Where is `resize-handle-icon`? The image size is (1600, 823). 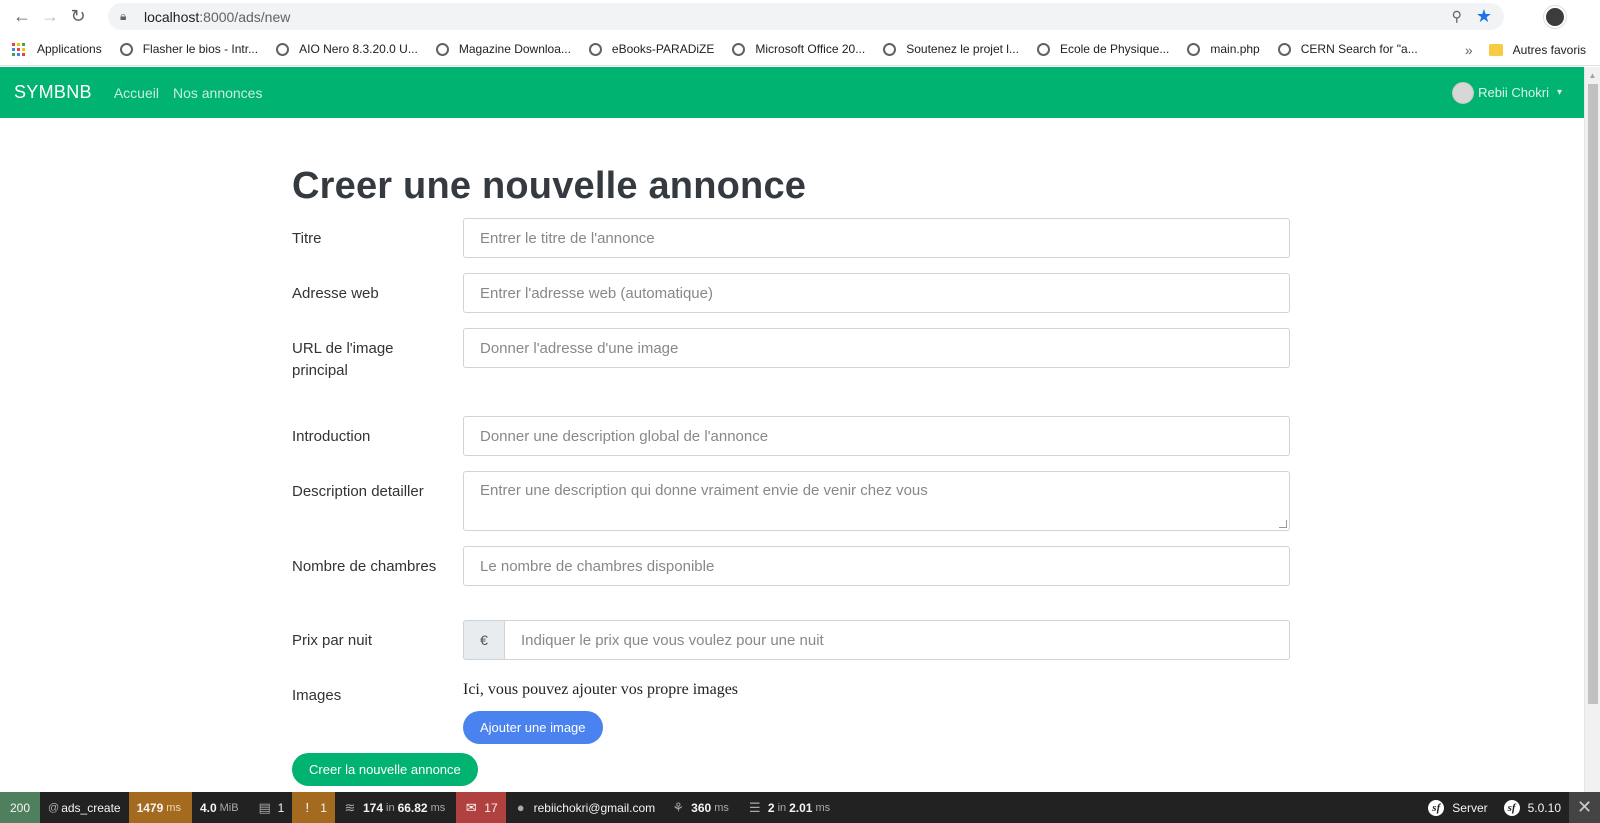 resize-handle-icon is located at coordinates (1283, 524).